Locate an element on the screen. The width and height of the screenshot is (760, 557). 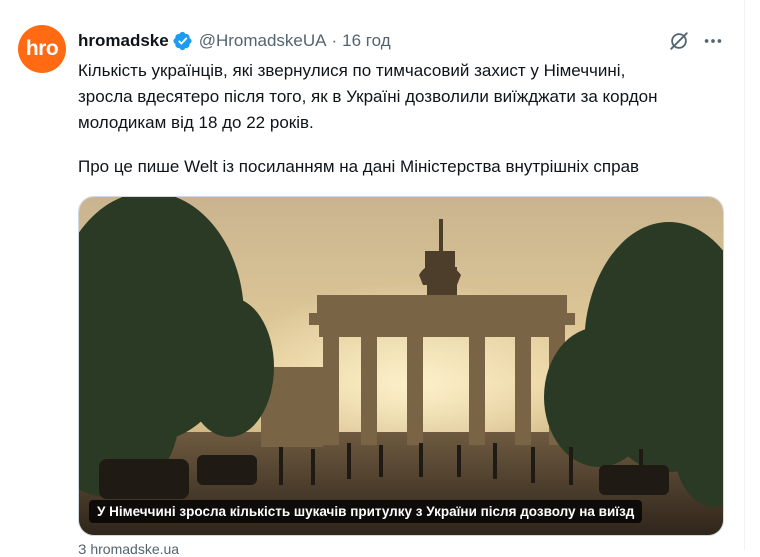
grok-icon is located at coordinates (679, 41).